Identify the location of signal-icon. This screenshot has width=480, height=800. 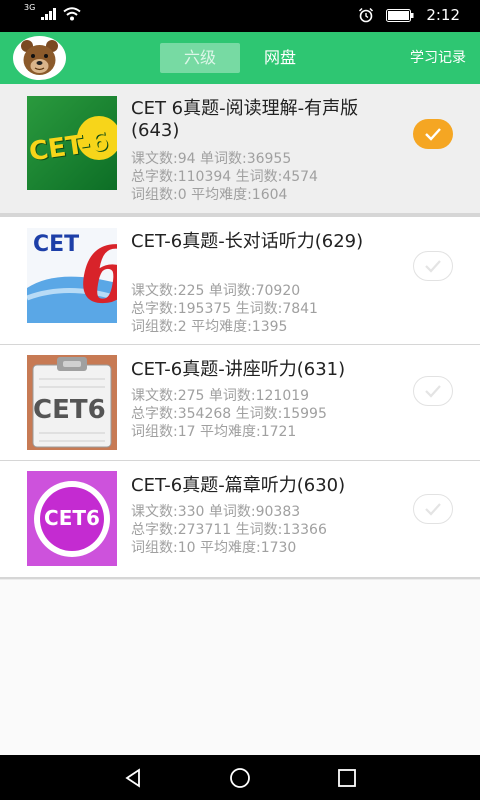
(49, 14).